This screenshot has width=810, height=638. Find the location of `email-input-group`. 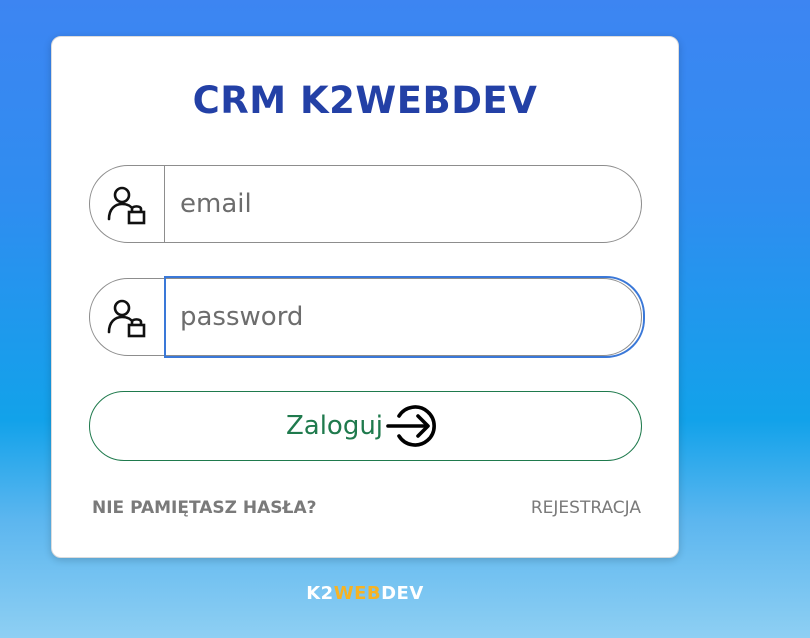

email-input-group is located at coordinates (365, 204).